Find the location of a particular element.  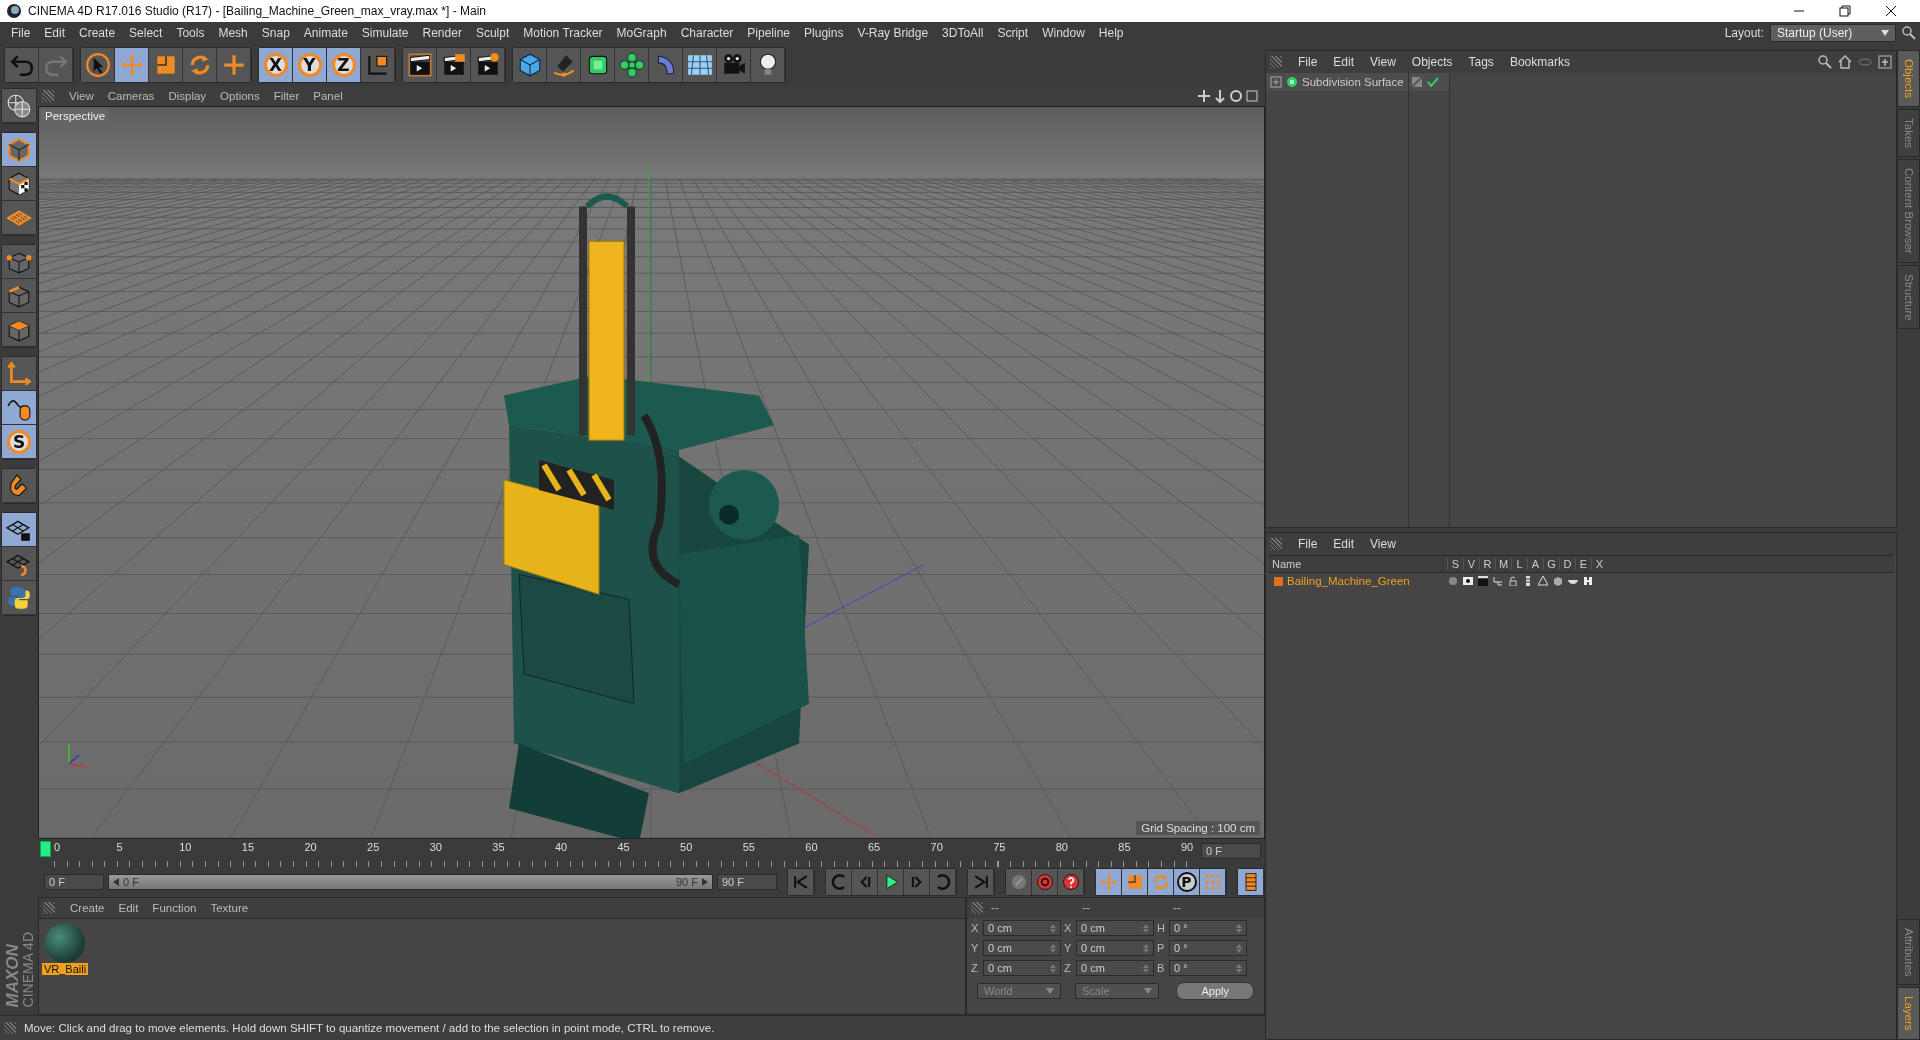

edges-mode-button is located at coordinates (19, 296).